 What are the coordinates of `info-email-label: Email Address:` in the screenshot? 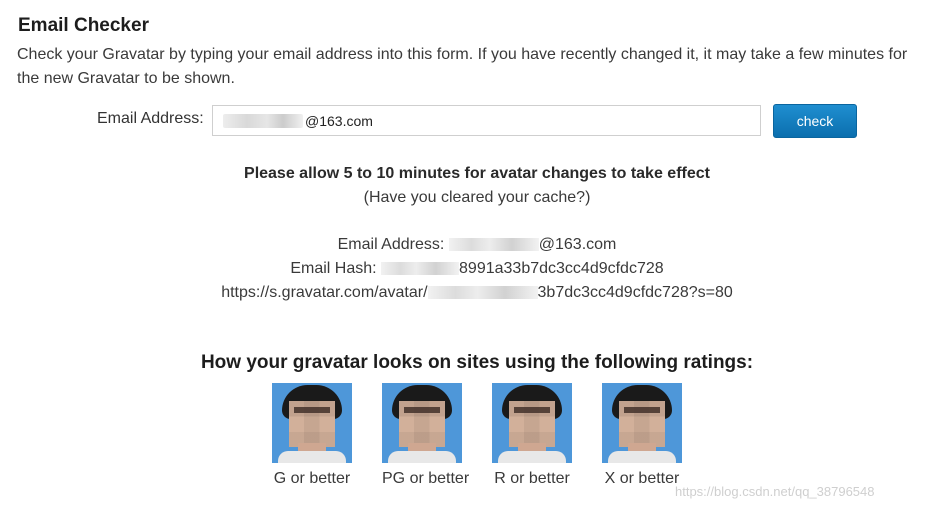 It's located at (393, 244).